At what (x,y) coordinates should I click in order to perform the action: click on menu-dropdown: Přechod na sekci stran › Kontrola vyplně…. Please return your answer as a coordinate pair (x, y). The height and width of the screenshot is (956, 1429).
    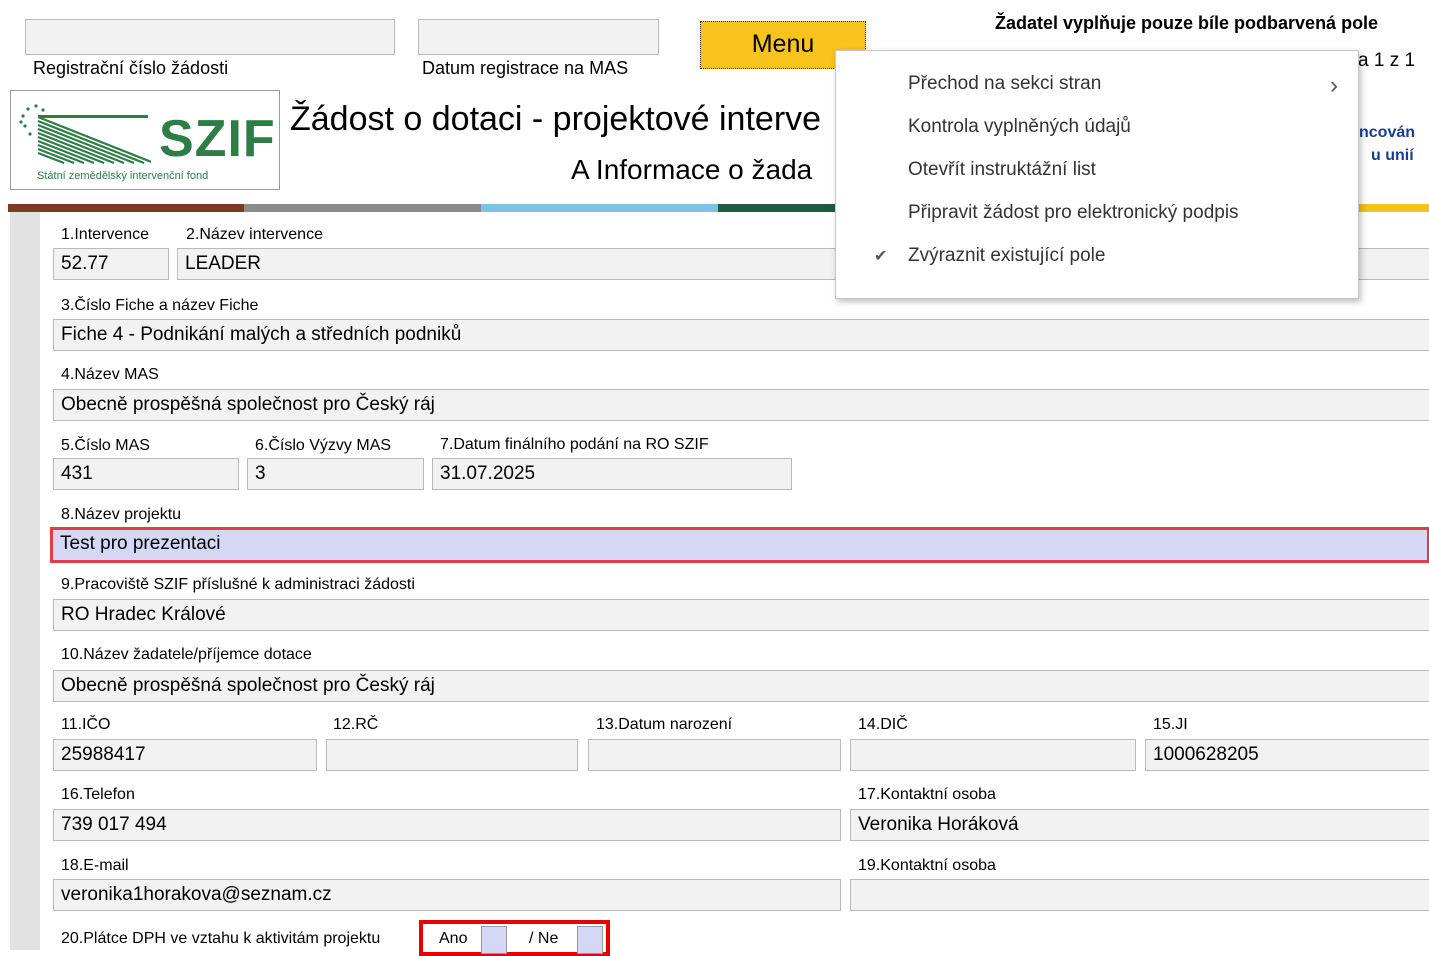
    Looking at the image, I should click on (1097, 174).